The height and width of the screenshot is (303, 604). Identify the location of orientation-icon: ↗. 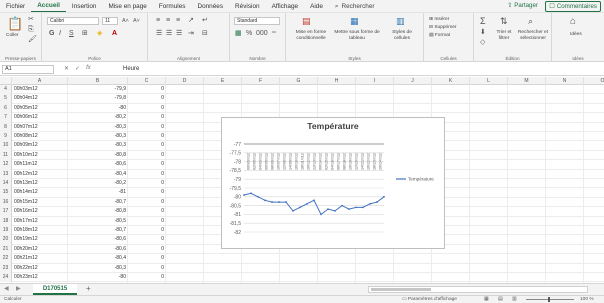
(191, 21).